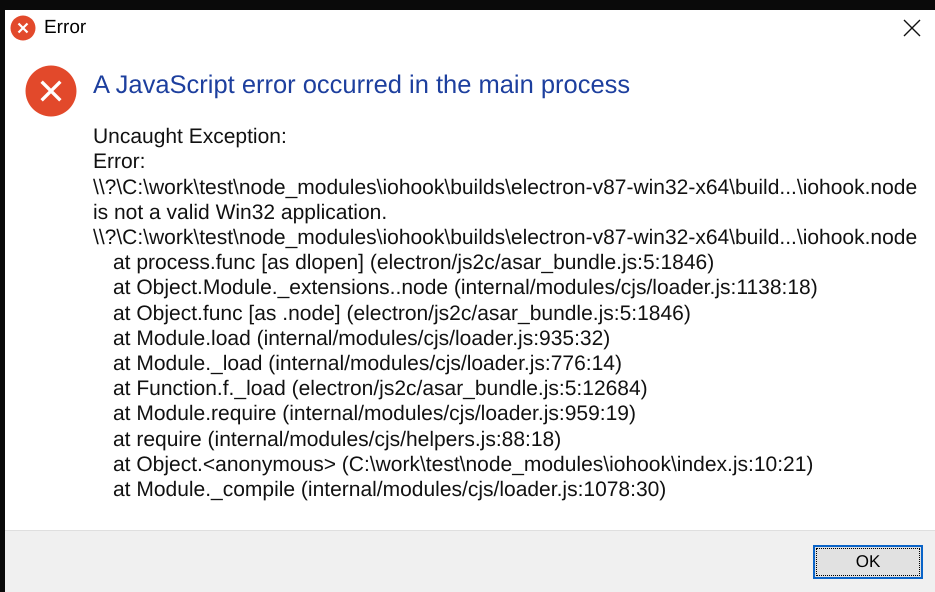  I want to click on window-title: Error, so click(65, 28).